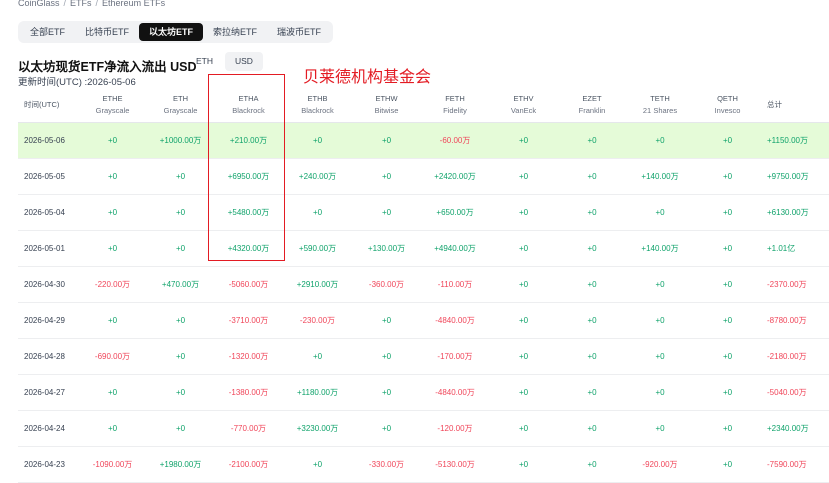 The image size is (829, 483). Describe the element at coordinates (248, 356) in the screenshot. I see `flow-cell-etha: -1320.00万` at that location.